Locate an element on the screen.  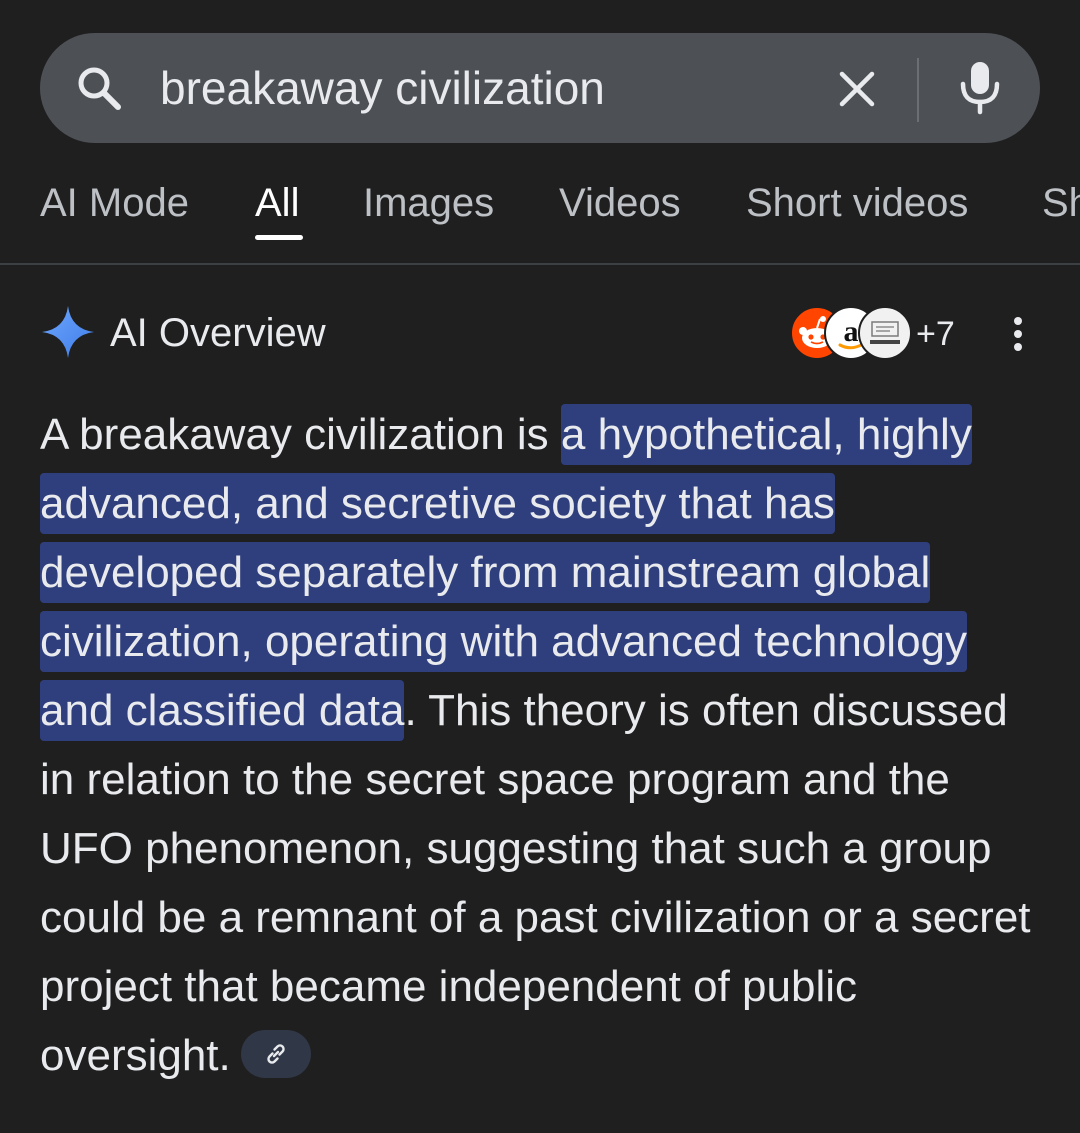
tab-ai-mode: AI Mode is located at coordinates (114, 203).